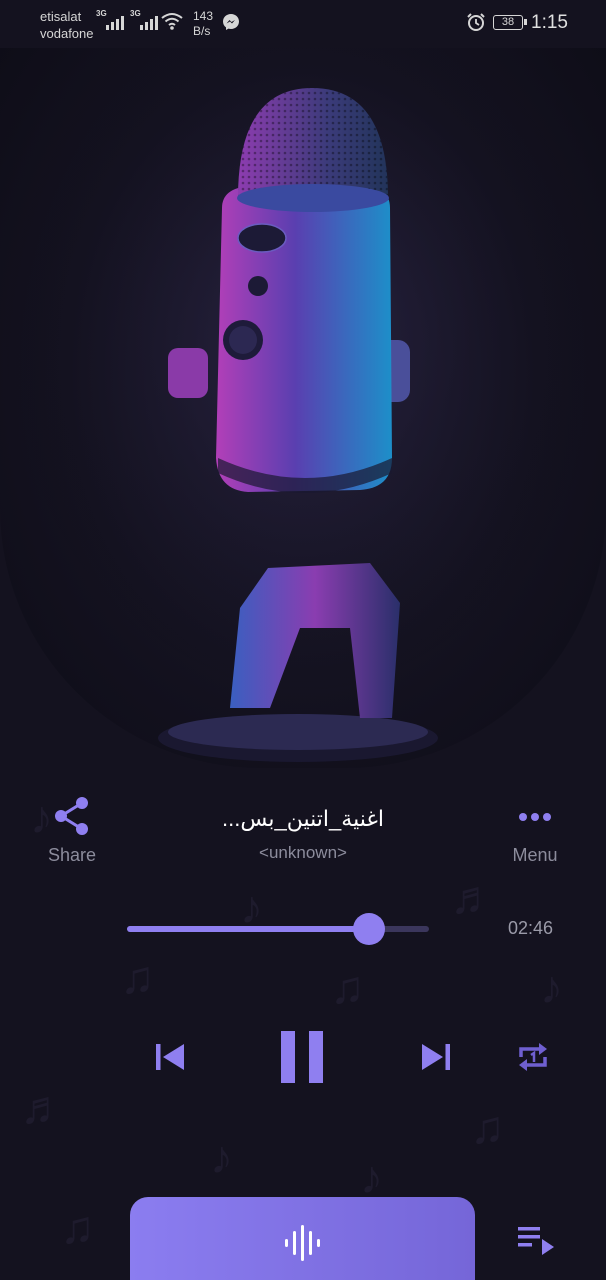 The width and height of the screenshot is (606, 1280). Describe the element at coordinates (144, 19) in the screenshot. I see `signal-2-icon: 3G` at that location.